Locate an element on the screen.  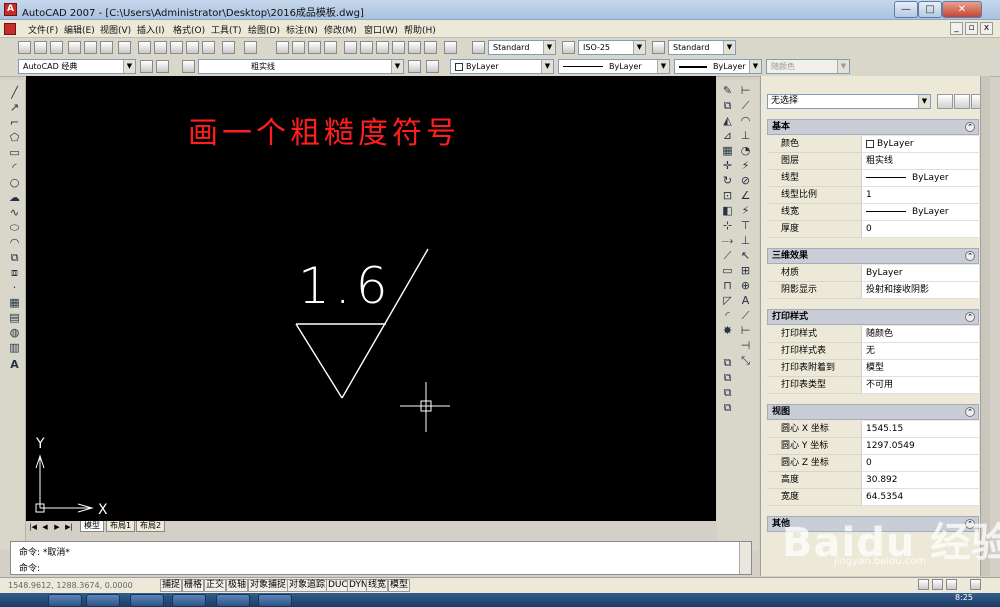
publish-icon is located at coordinates (106, 47).